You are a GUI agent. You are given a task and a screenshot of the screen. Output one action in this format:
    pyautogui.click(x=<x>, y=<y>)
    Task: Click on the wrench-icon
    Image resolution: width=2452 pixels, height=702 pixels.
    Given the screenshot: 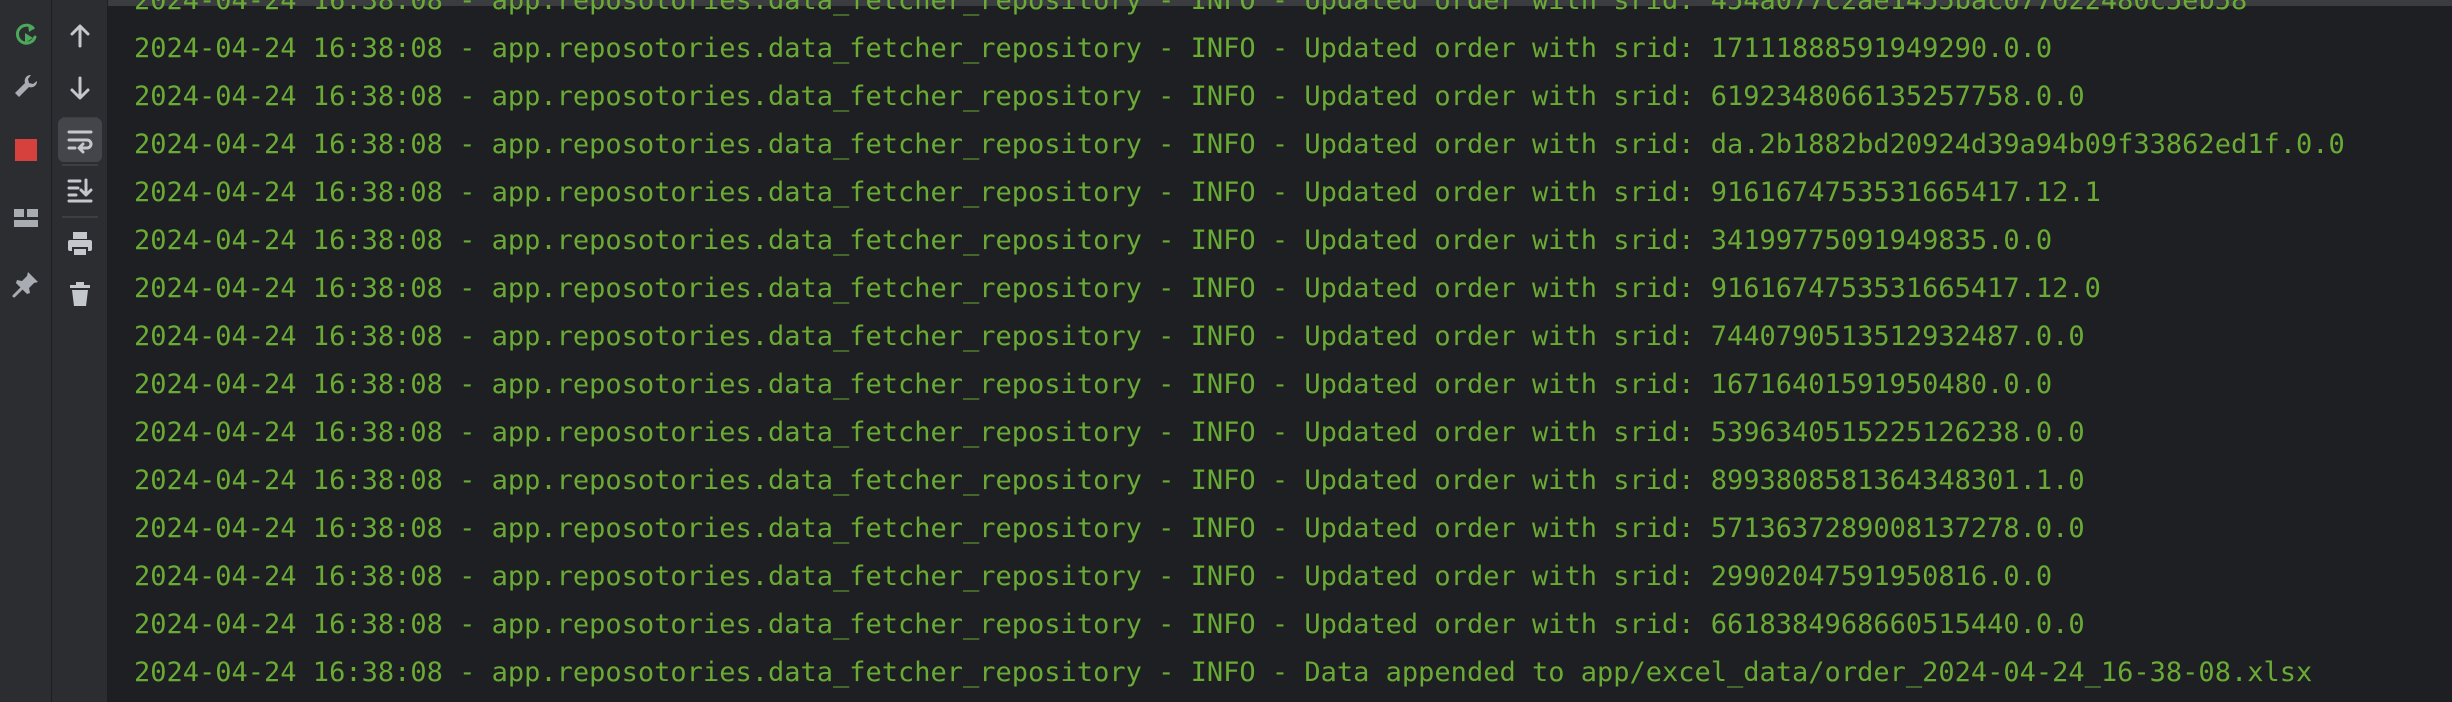 What is the action you would take?
    pyautogui.click(x=26, y=86)
    